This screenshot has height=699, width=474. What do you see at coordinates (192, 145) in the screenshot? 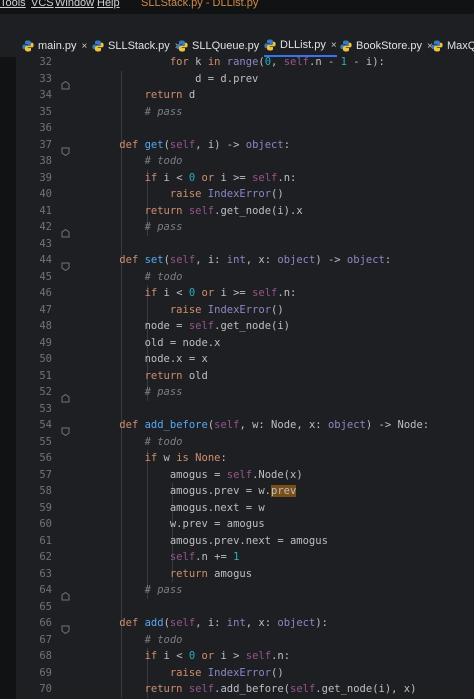
I see `code-line: def get(self, i) -> object:` at bounding box center [192, 145].